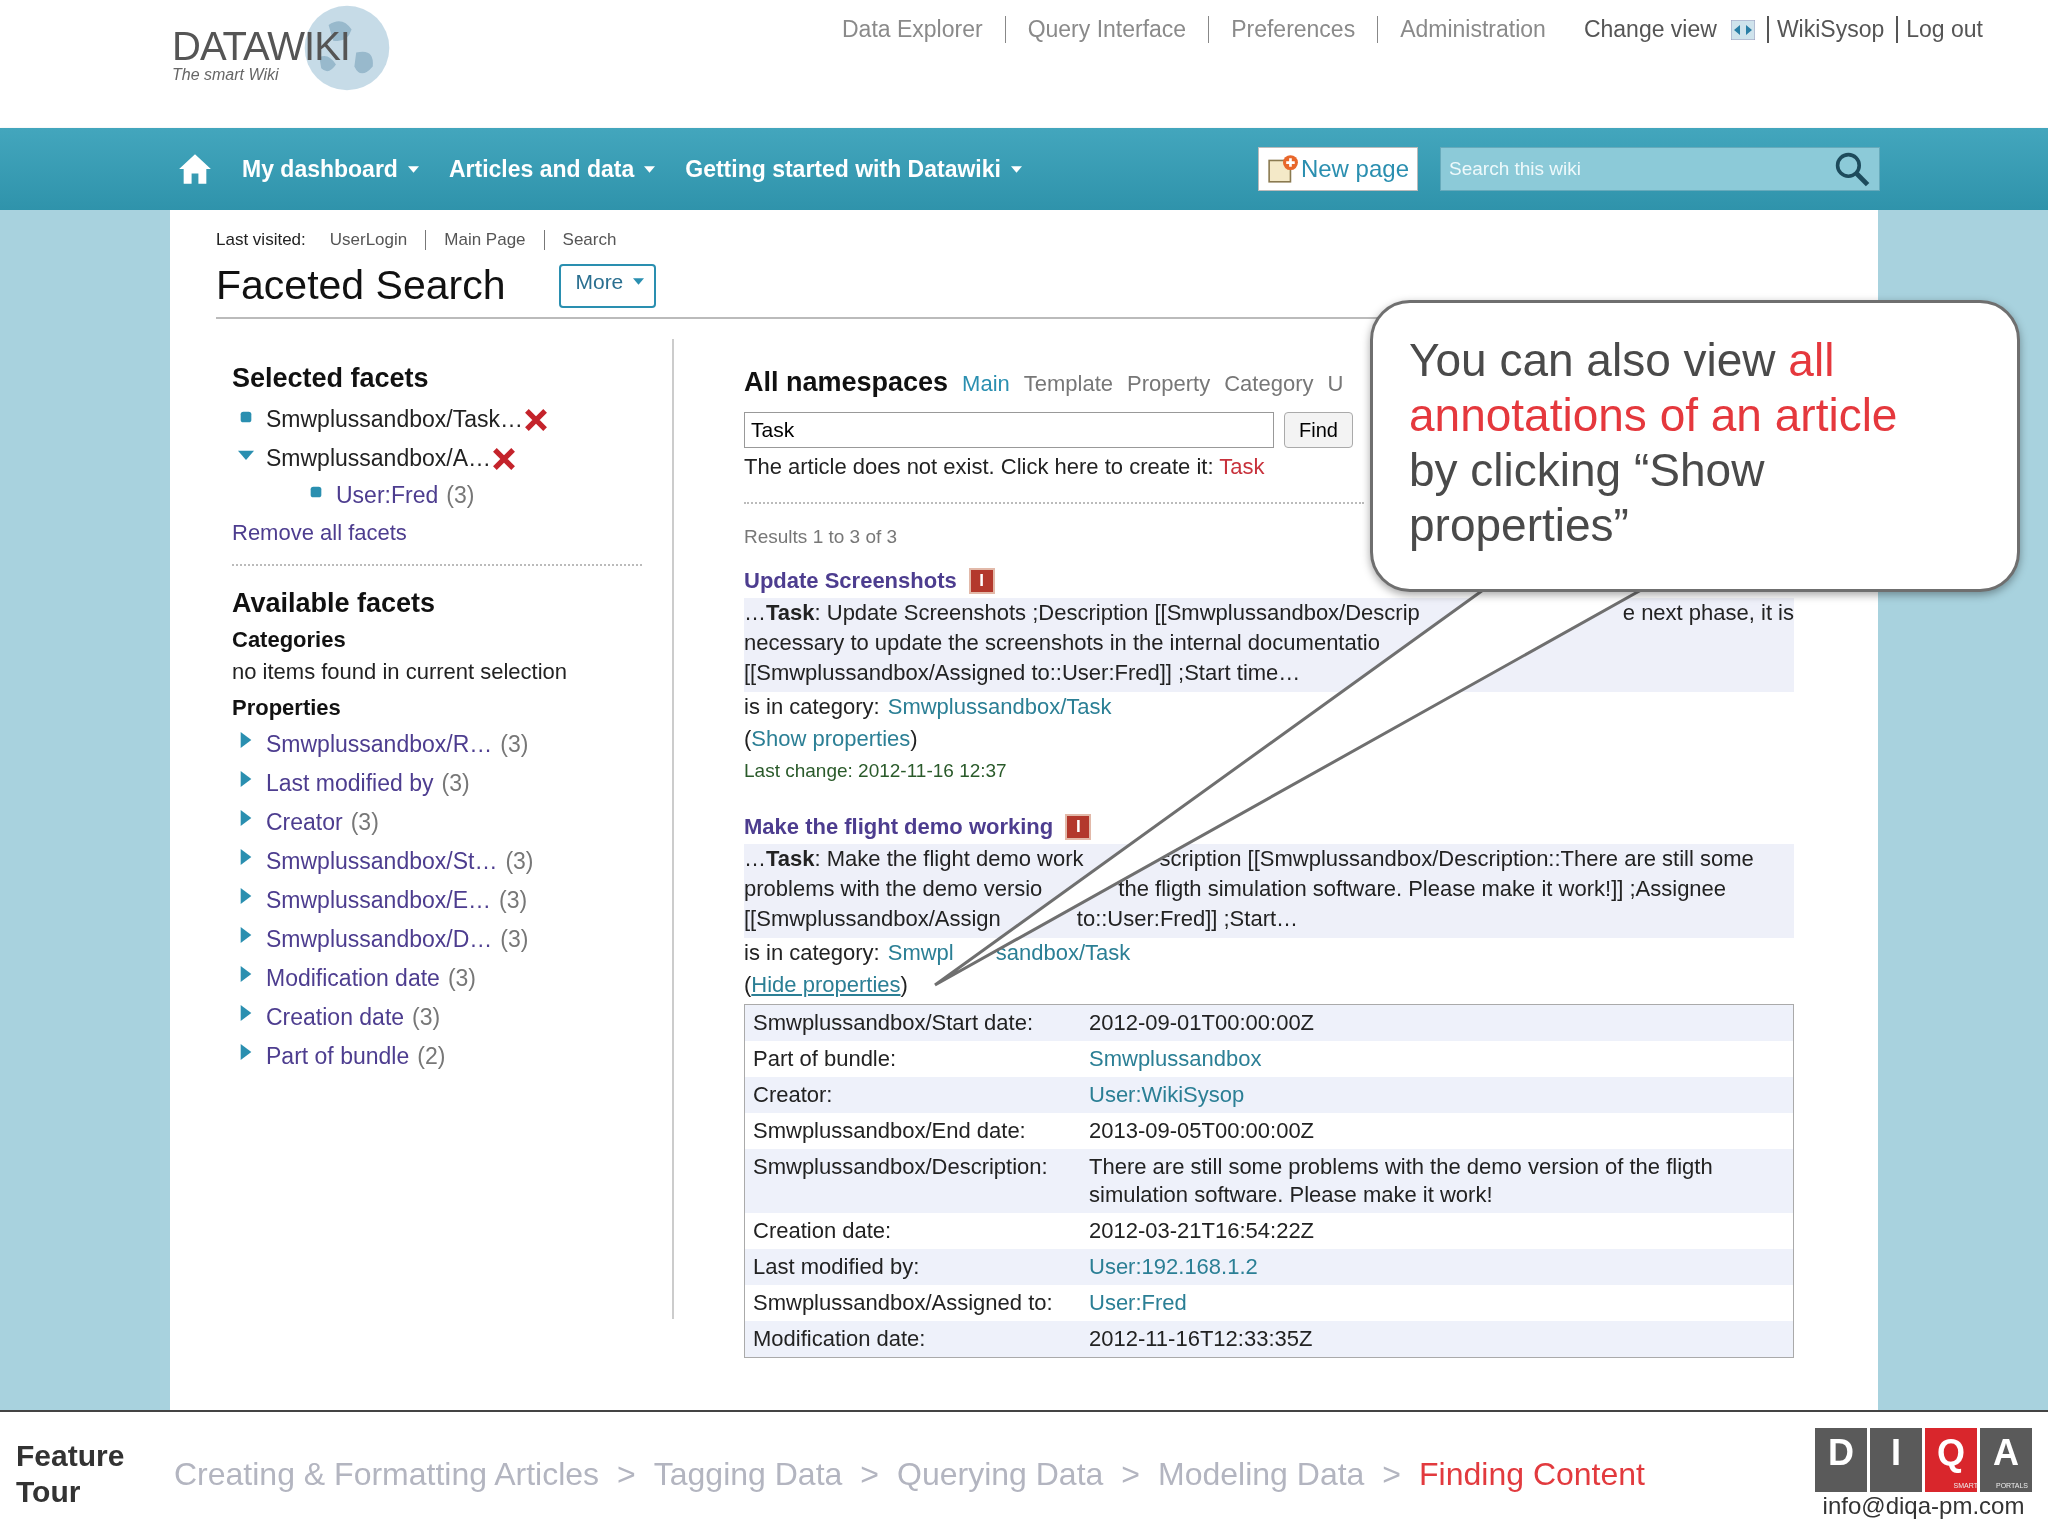 The image size is (2048, 1536). I want to click on page-plus-icon, so click(1282, 169).